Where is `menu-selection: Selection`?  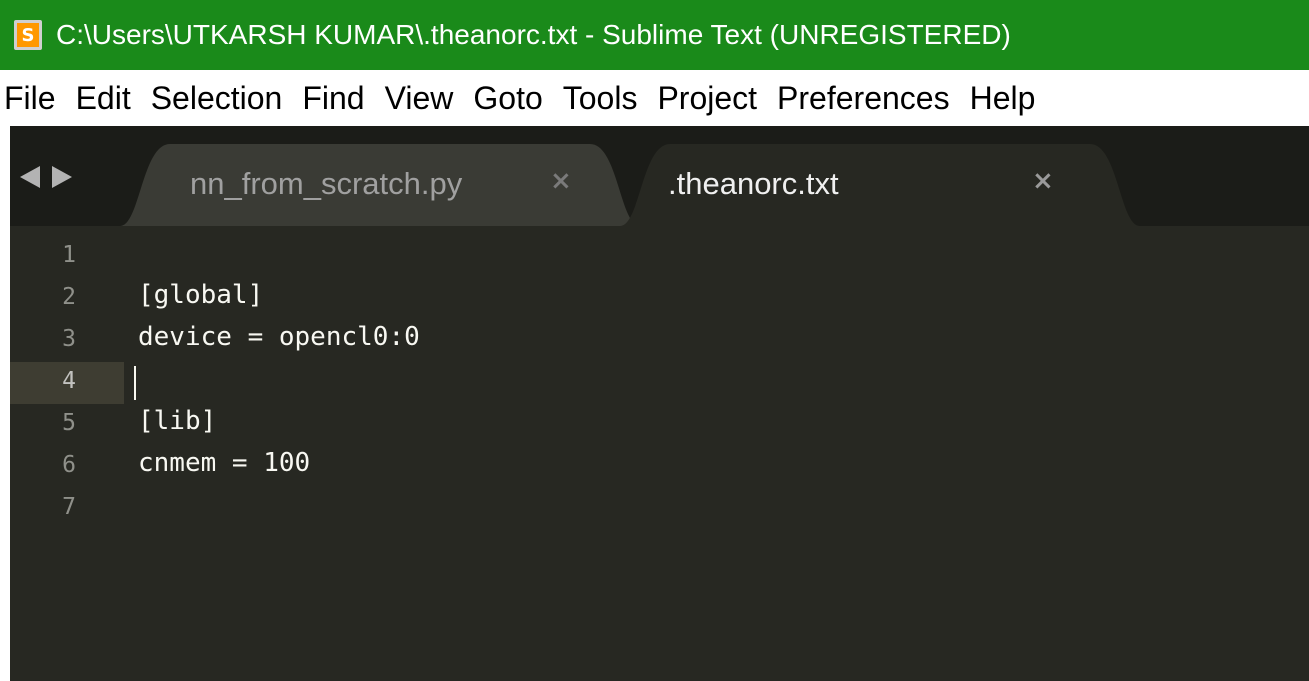
menu-selection: Selection is located at coordinates (217, 98).